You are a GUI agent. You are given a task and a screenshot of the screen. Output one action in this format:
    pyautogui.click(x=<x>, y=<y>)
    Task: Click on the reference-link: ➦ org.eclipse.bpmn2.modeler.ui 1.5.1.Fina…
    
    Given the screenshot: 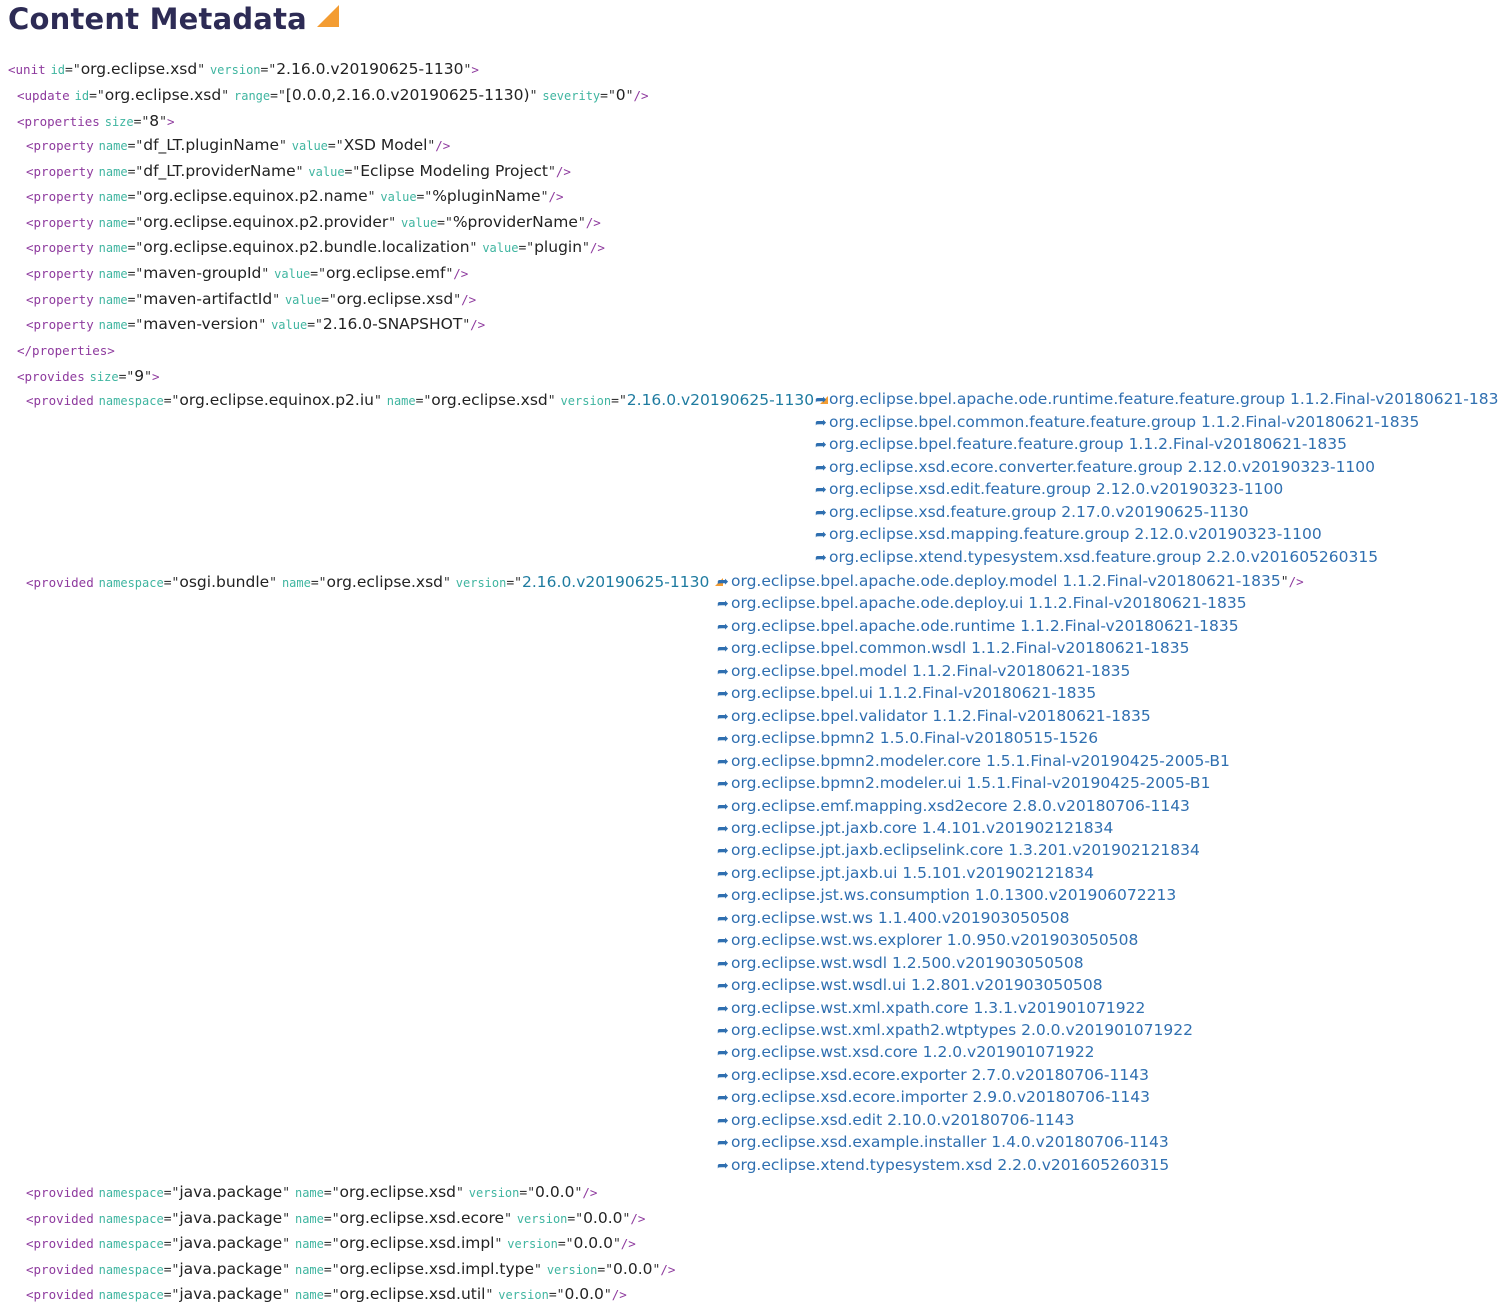 What is the action you would take?
    pyautogui.click(x=963, y=783)
    